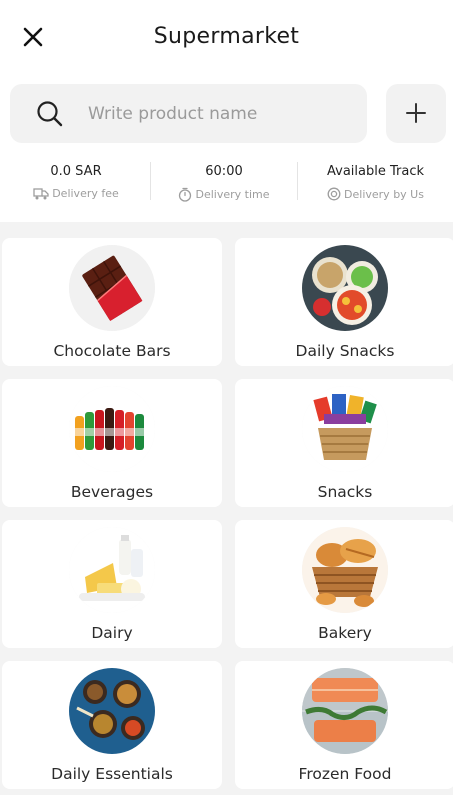  I want to click on category-card-bakery: Bakery, so click(344, 584).